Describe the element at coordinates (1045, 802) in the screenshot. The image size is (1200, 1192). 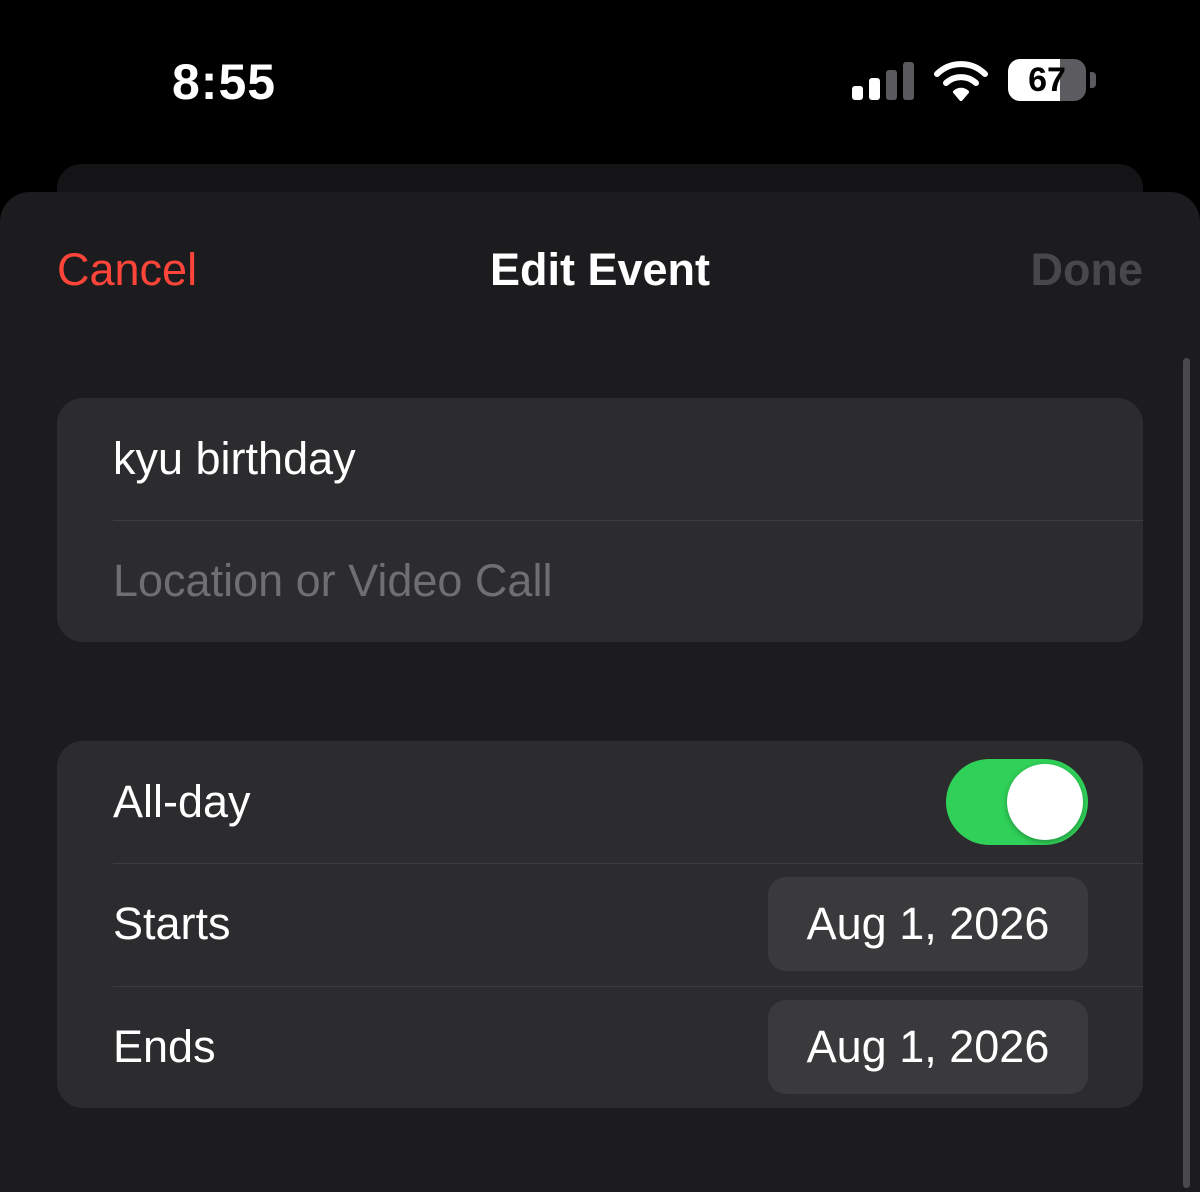
I see `toggle-knob` at that location.